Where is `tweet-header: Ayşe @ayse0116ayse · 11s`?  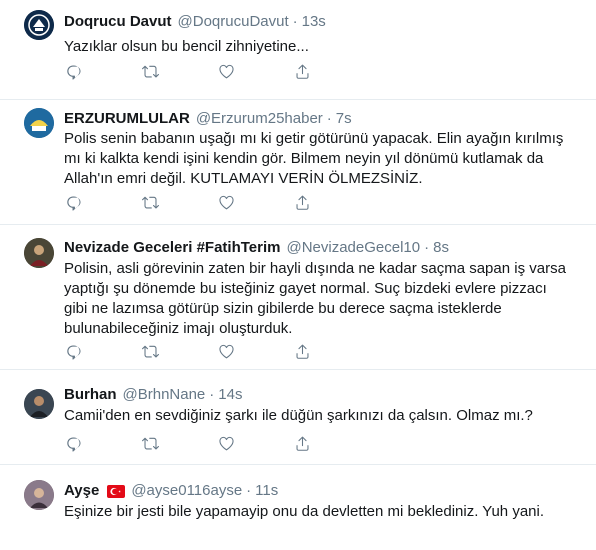 tweet-header: Ayşe @ayse0116ayse · 11s is located at coordinates (171, 491).